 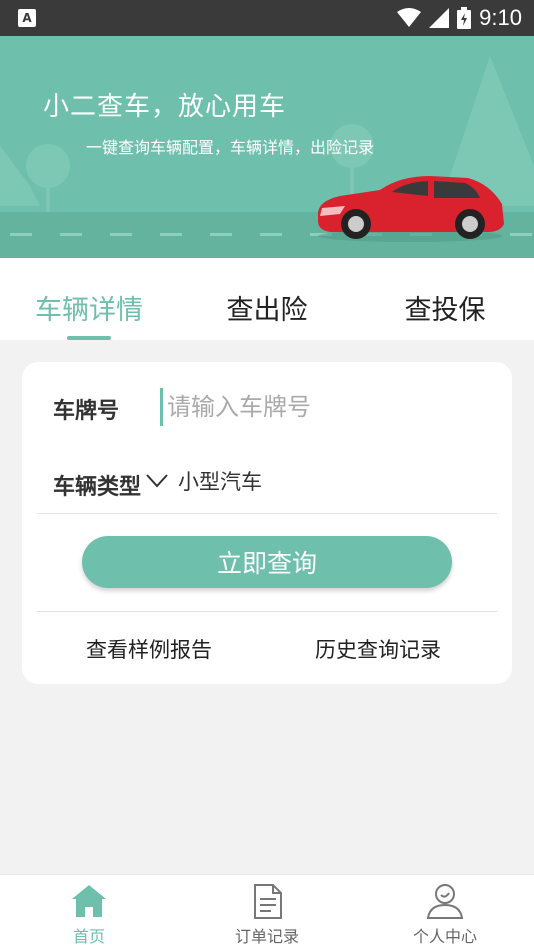 What do you see at coordinates (500, 17) in the screenshot?
I see `status-time: 9:10` at bounding box center [500, 17].